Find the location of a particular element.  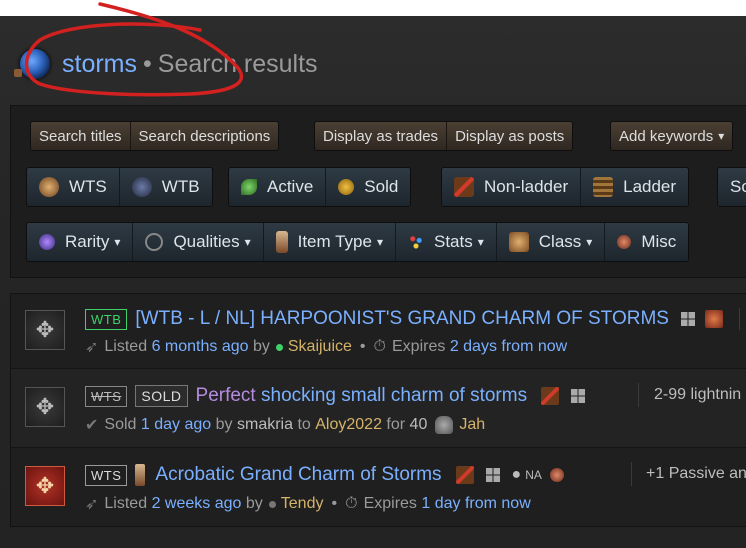

trade-type-badge: WTB is located at coordinates (106, 319).